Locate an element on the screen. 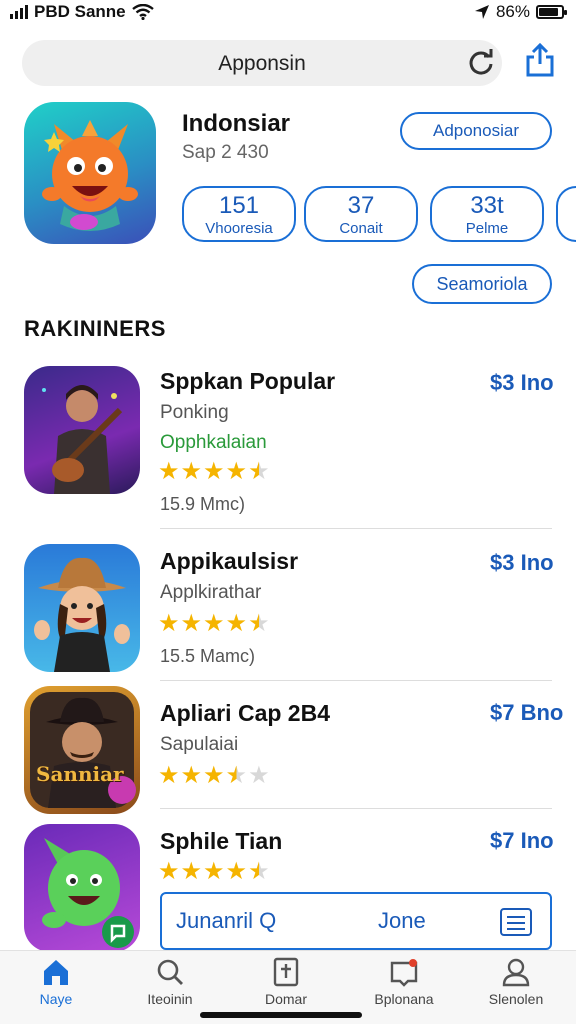 This screenshot has height=1024, width=576. reload-icon is located at coordinates (481, 63).